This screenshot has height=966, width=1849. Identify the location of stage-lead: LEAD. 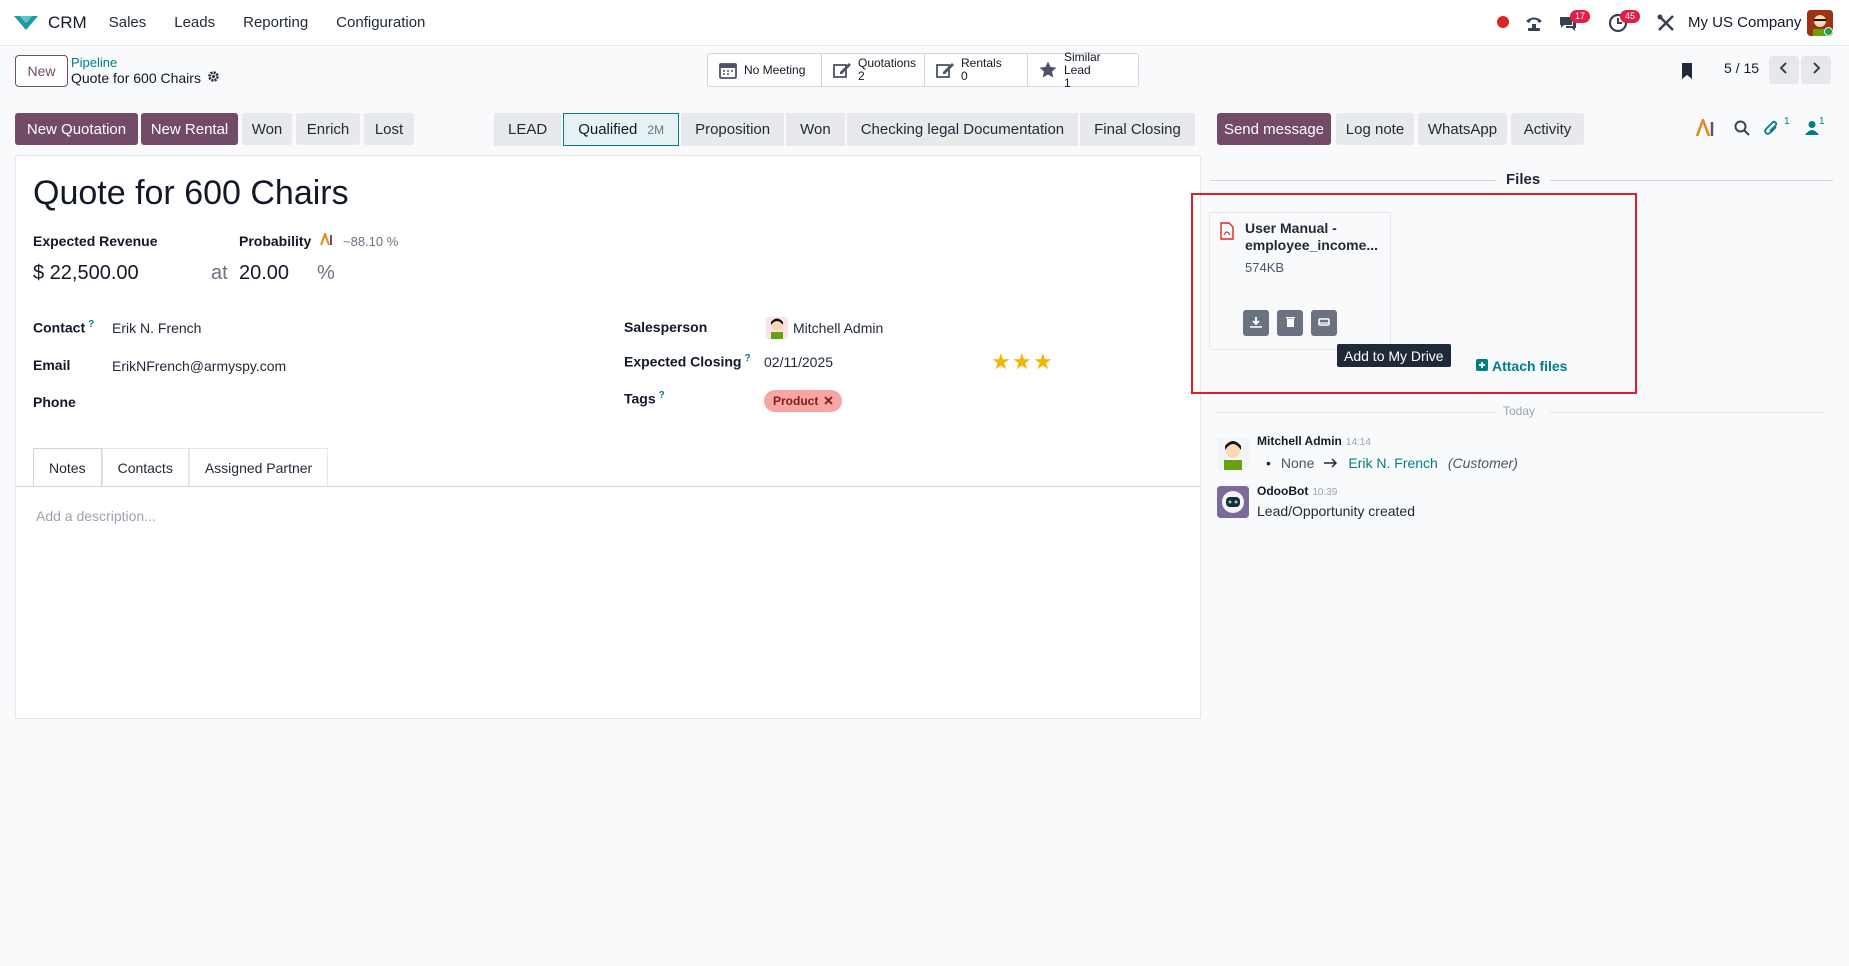
(528, 129).